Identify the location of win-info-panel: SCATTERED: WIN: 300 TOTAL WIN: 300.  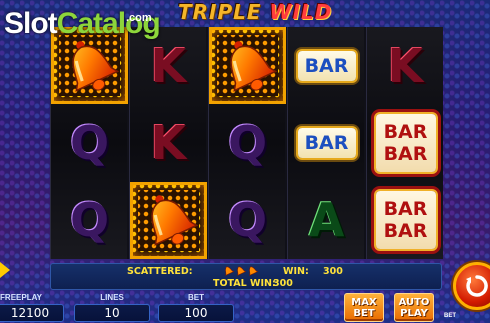
(246, 276).